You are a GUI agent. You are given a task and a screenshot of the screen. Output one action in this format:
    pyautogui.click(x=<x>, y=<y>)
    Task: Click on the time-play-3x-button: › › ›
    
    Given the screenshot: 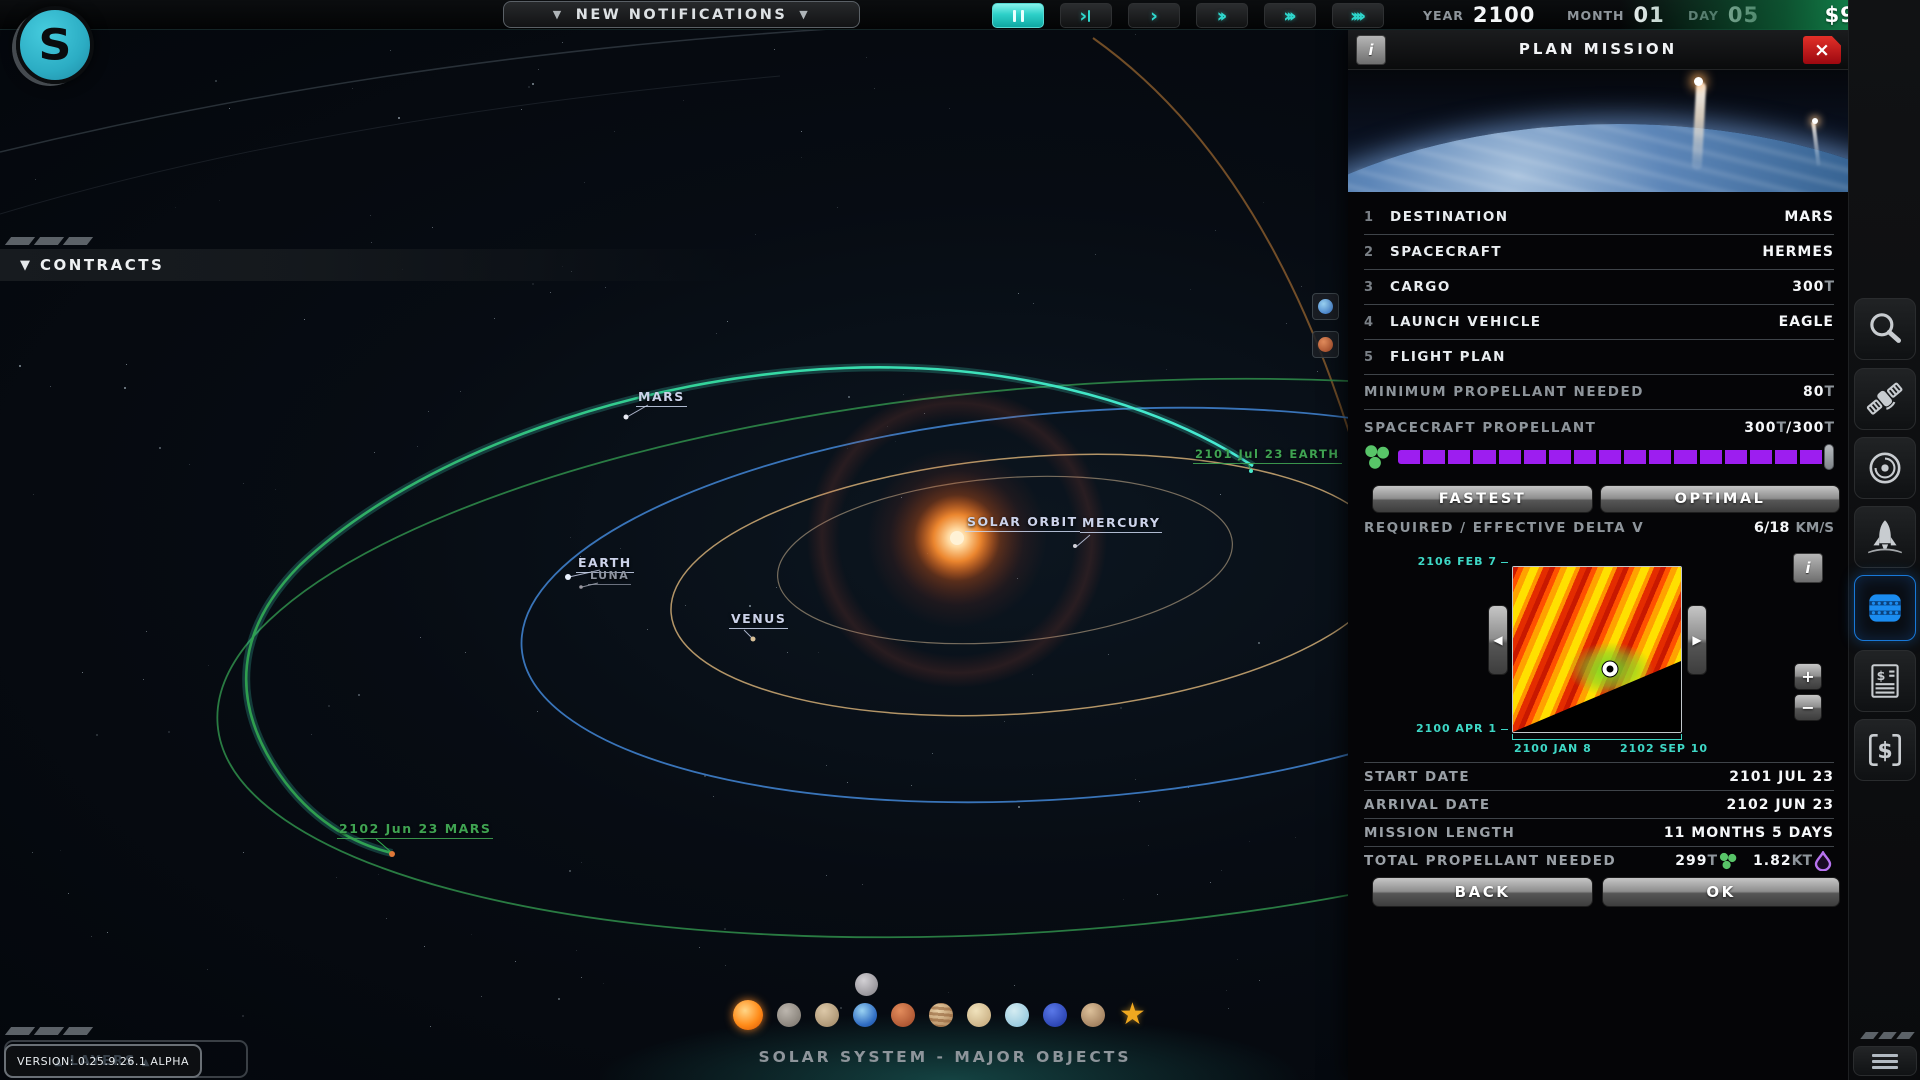 What is the action you would take?
    pyautogui.click(x=1290, y=15)
    